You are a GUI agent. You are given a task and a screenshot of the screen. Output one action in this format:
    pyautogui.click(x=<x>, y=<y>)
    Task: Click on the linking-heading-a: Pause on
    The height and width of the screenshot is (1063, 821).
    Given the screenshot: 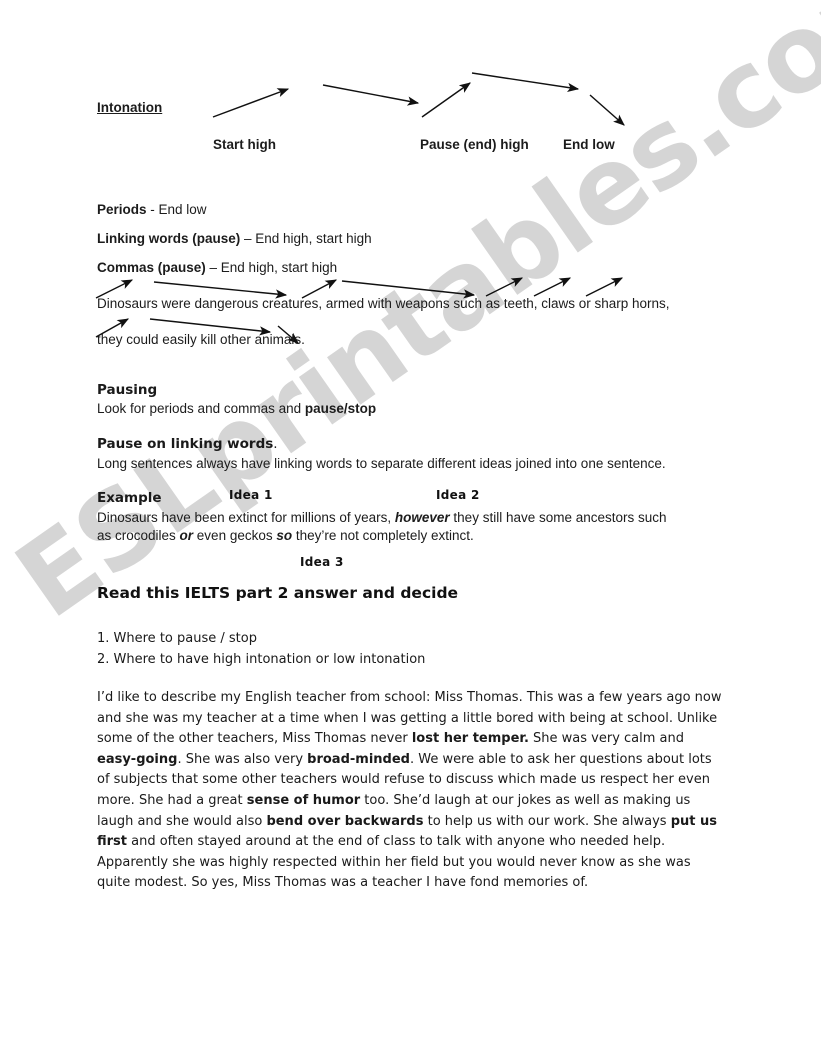 What is the action you would take?
    pyautogui.click(x=134, y=444)
    